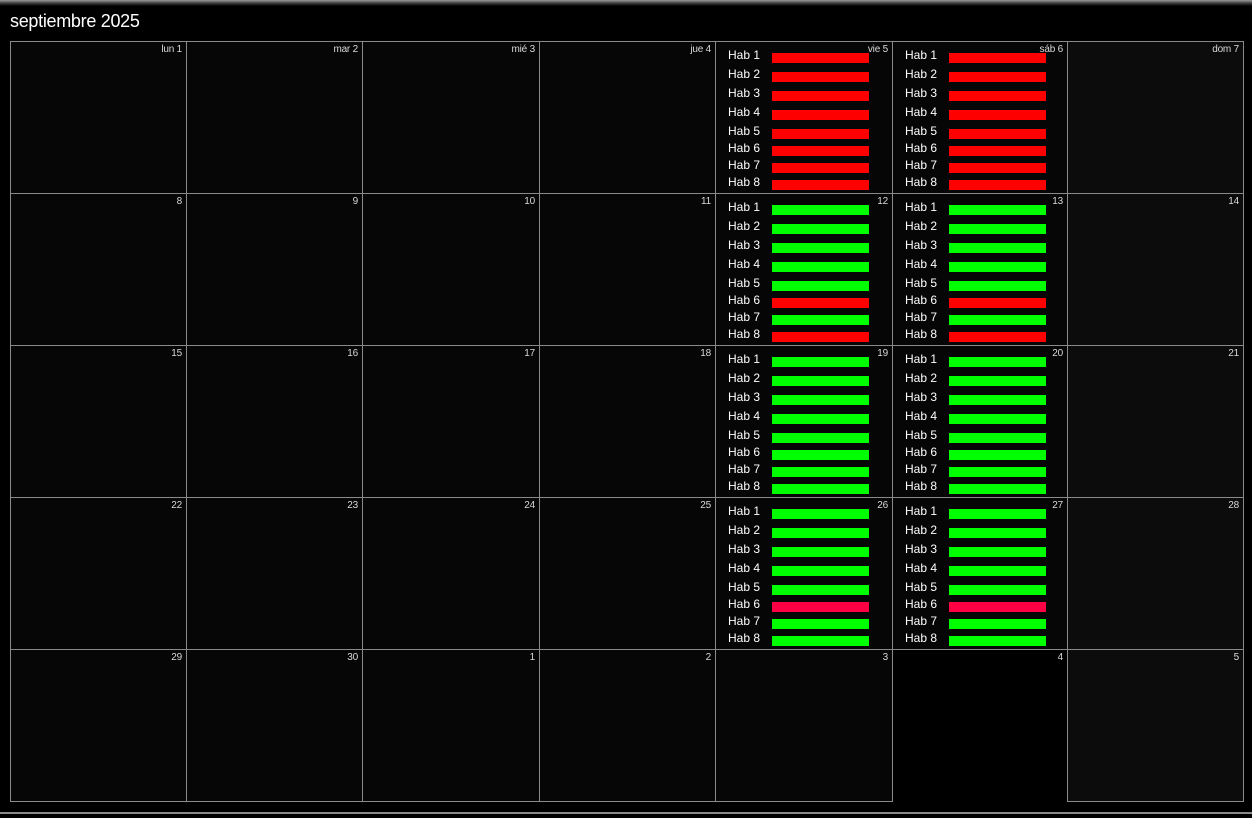  What do you see at coordinates (451, 118) in the screenshot?
I see `day-cell: mié 3` at bounding box center [451, 118].